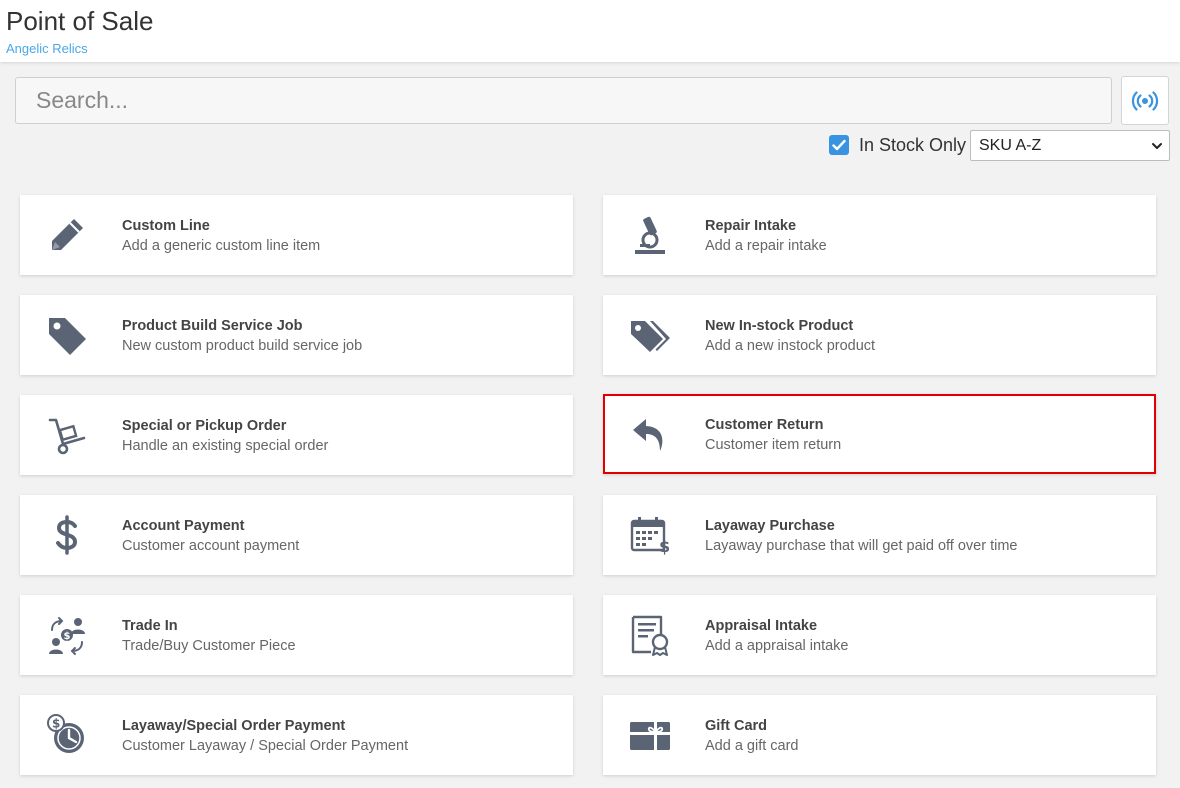  I want to click on tile-description: Add a appraisal intake, so click(777, 646).